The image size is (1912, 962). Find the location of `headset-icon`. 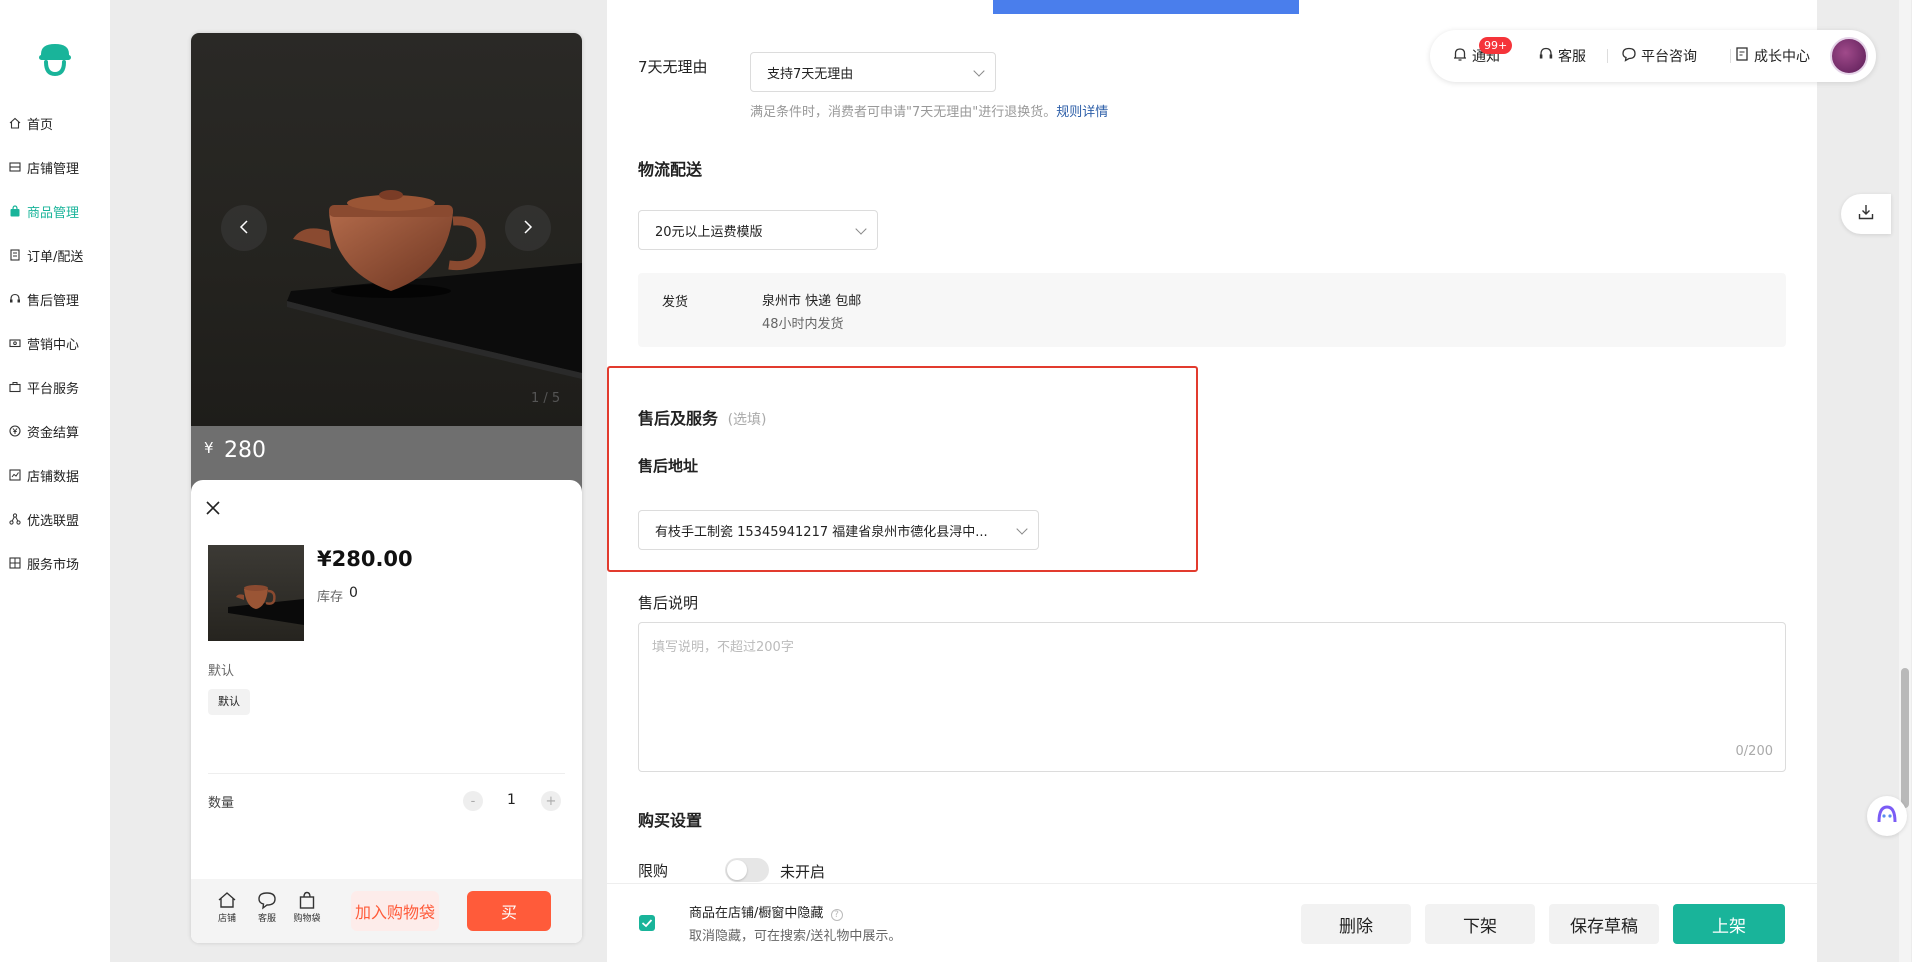

headset-icon is located at coordinates (1546, 56).